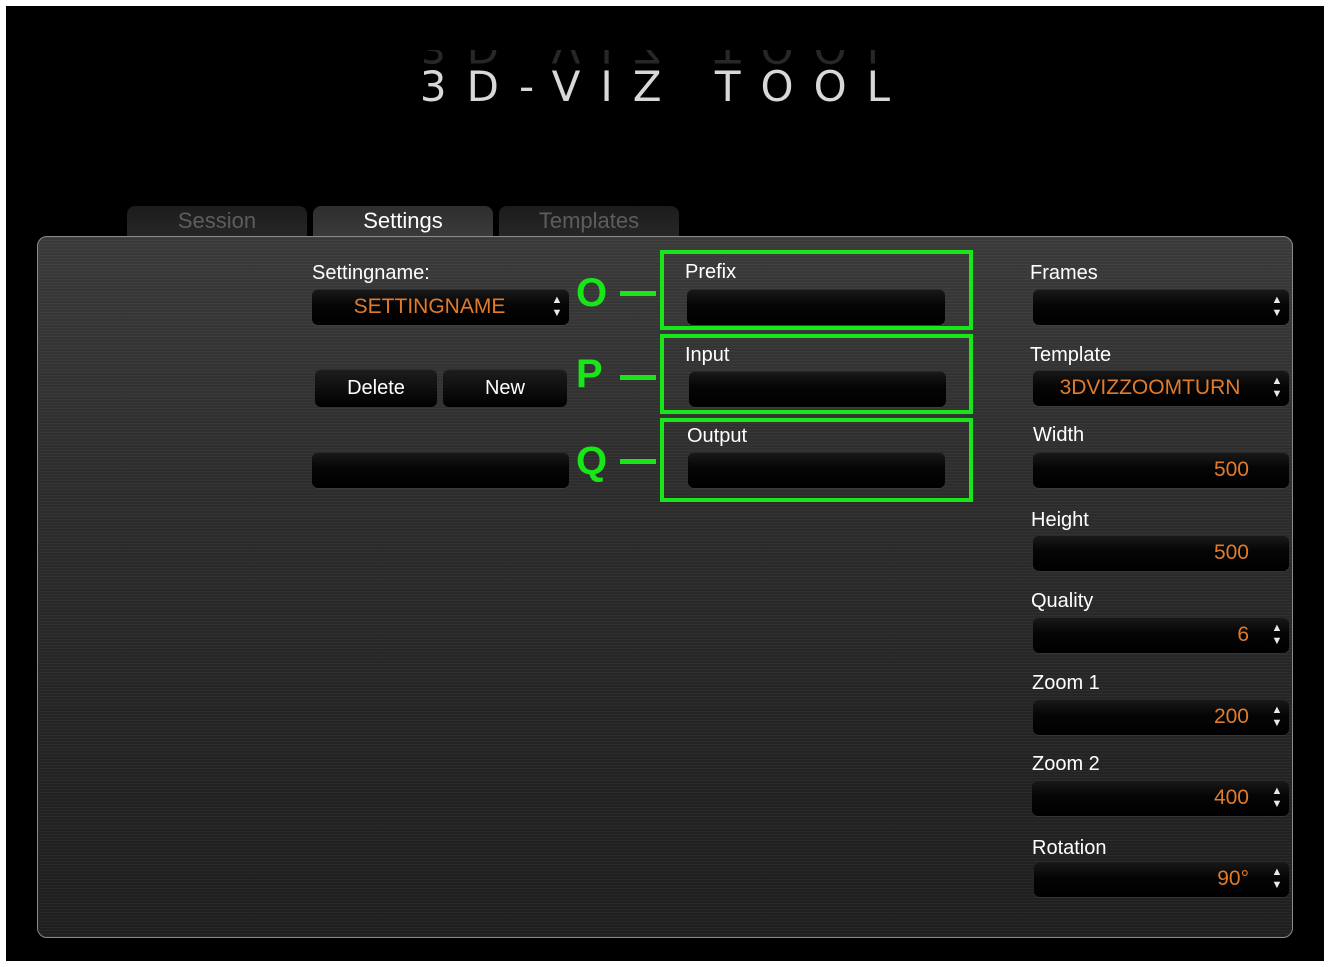 The width and height of the screenshot is (1330, 967). I want to click on template-select: 3DVIZZOOMTURN ▲ ▼, so click(1161, 388).